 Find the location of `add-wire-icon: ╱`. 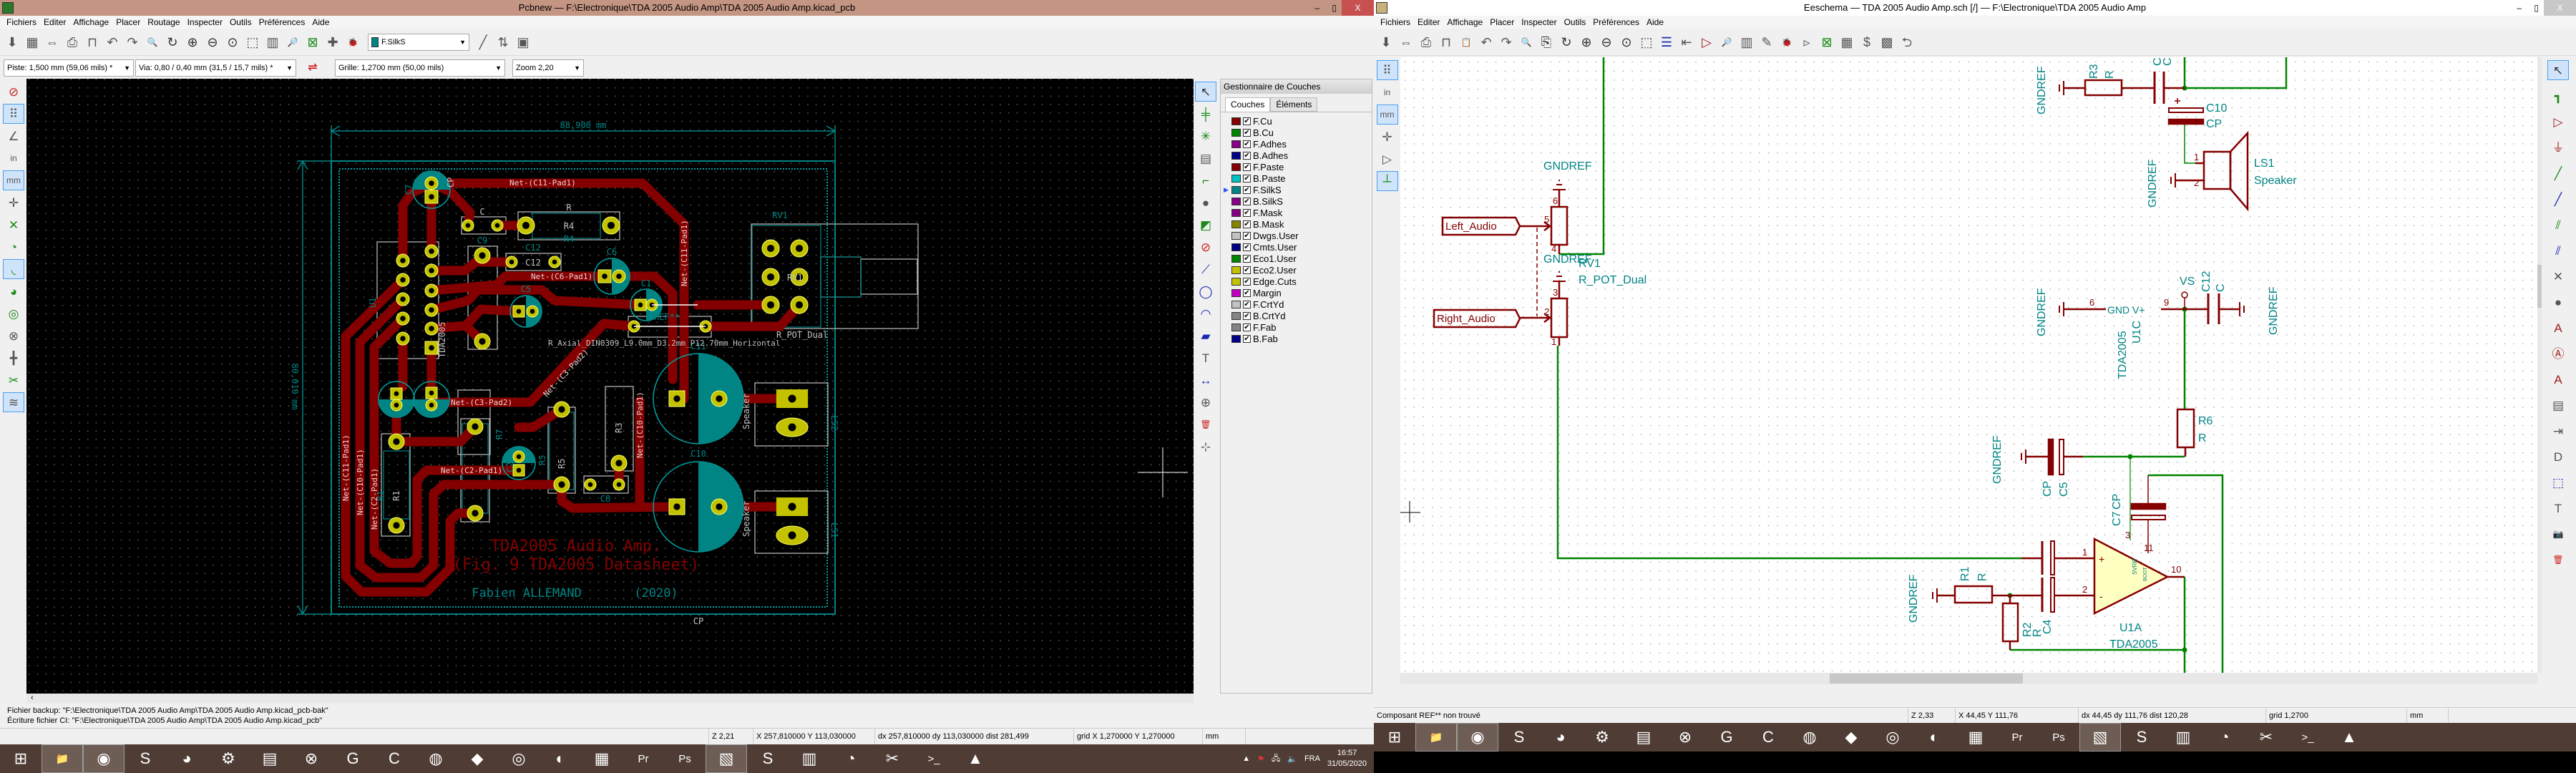

add-wire-icon: ╱ is located at coordinates (2558, 173).